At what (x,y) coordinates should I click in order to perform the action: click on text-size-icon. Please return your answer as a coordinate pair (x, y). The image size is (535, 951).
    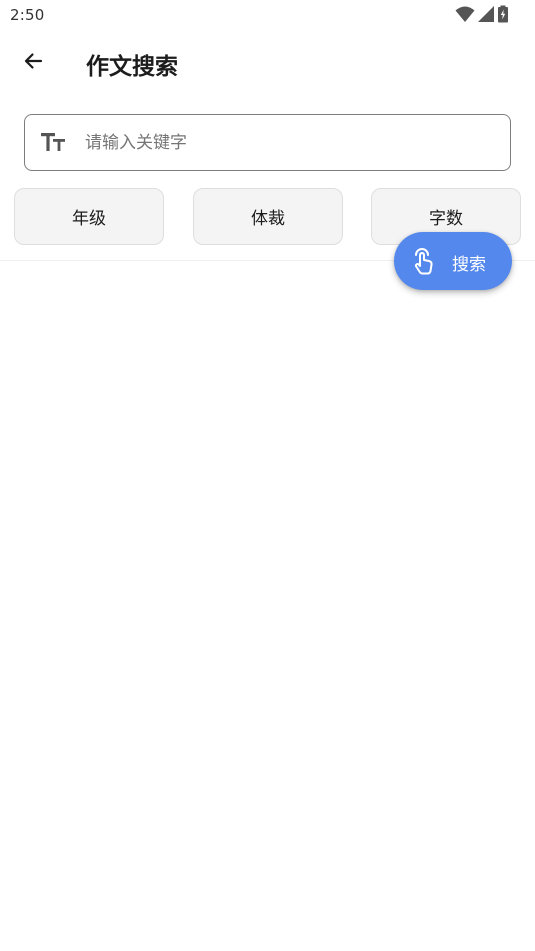
    Looking at the image, I should click on (54, 145).